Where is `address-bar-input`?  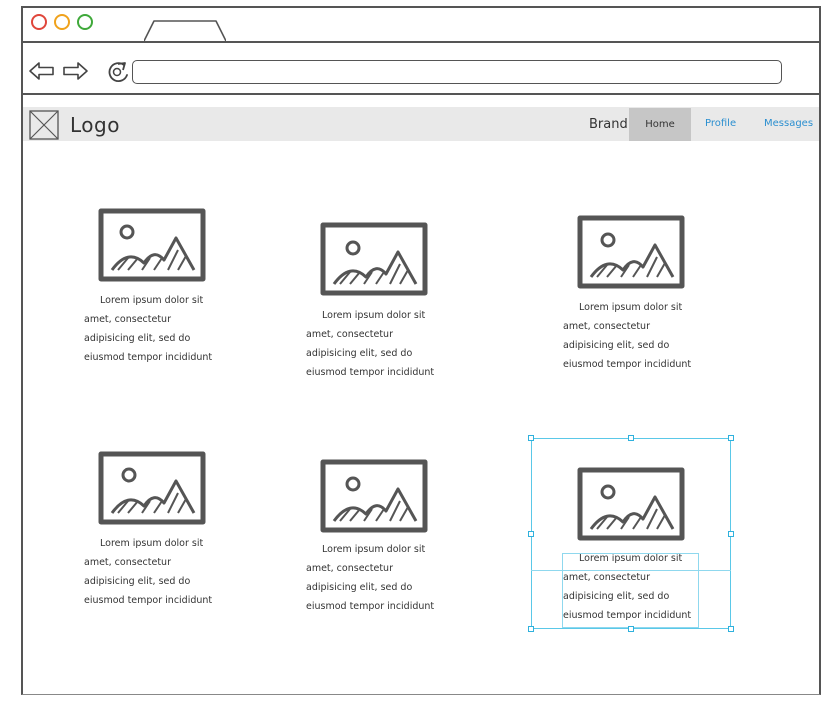
address-bar-input is located at coordinates (457, 72).